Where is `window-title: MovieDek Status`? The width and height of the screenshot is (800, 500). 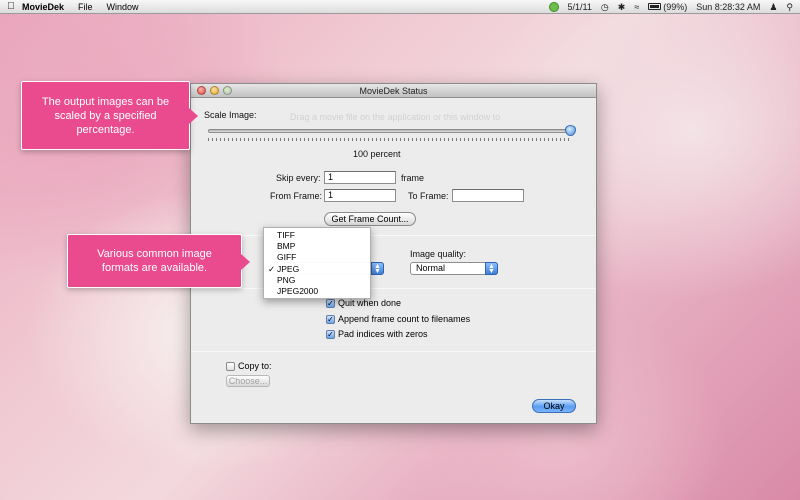
window-title: MovieDek Status is located at coordinates (393, 91).